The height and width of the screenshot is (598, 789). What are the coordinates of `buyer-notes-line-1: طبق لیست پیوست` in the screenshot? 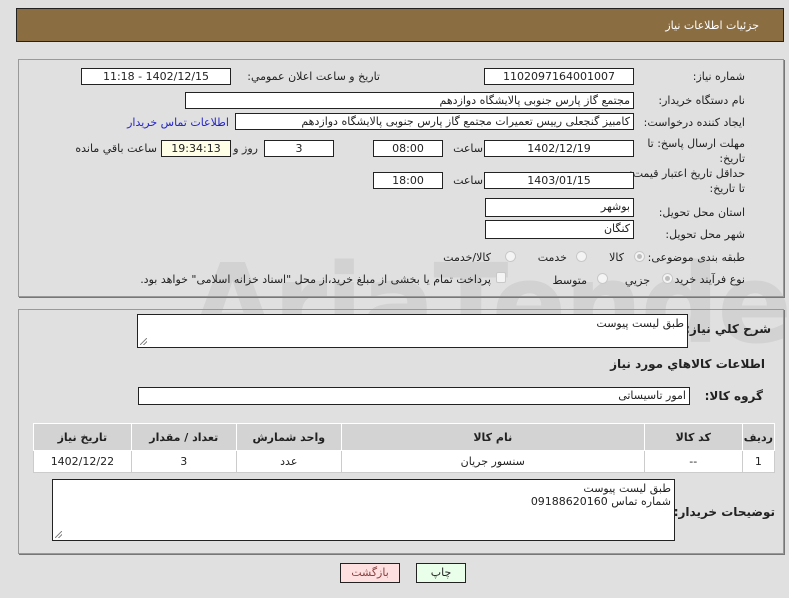 It's located at (627, 488).